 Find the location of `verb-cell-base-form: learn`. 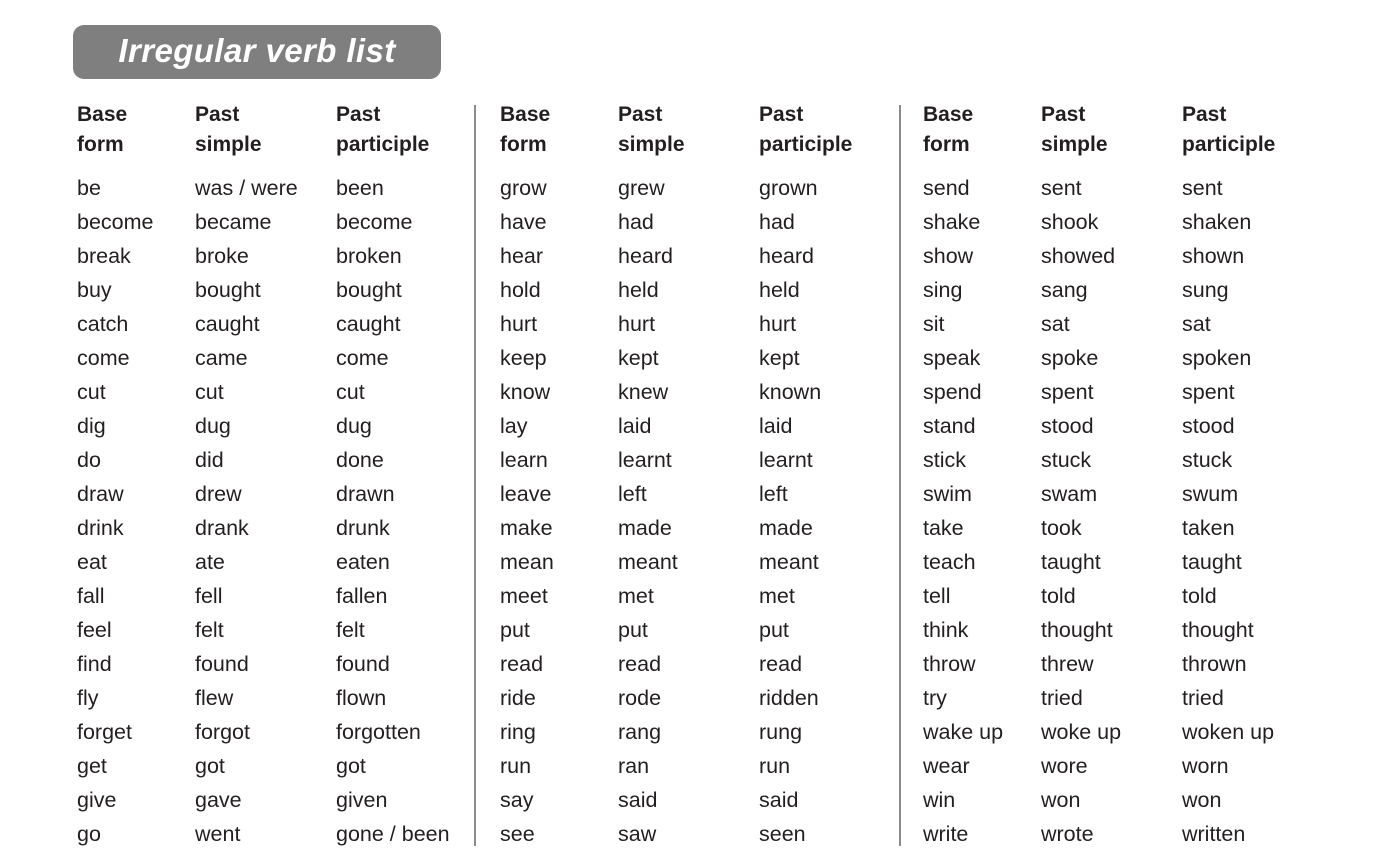

verb-cell-base-form: learn is located at coordinates (524, 459).